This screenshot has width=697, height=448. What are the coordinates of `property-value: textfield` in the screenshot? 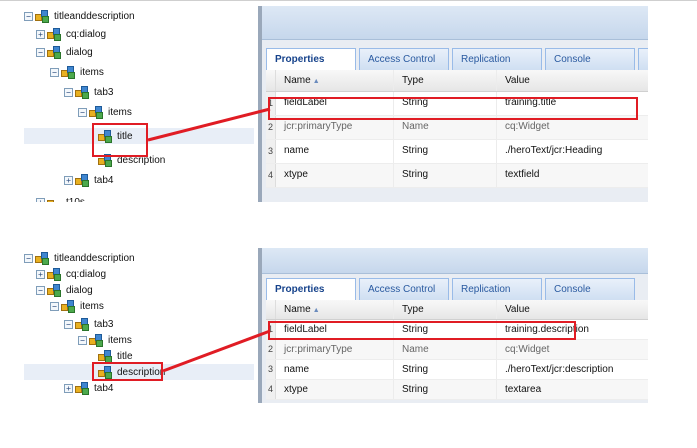 It's located at (572, 175).